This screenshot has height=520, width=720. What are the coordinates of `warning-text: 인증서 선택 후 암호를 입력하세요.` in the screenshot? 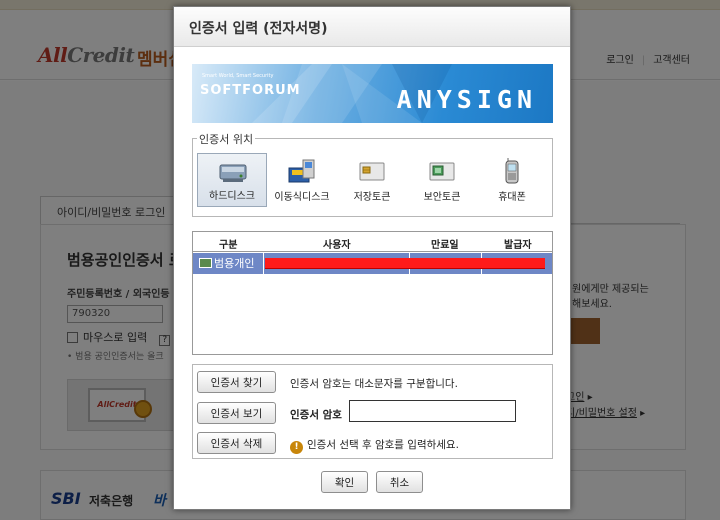 It's located at (383, 445).